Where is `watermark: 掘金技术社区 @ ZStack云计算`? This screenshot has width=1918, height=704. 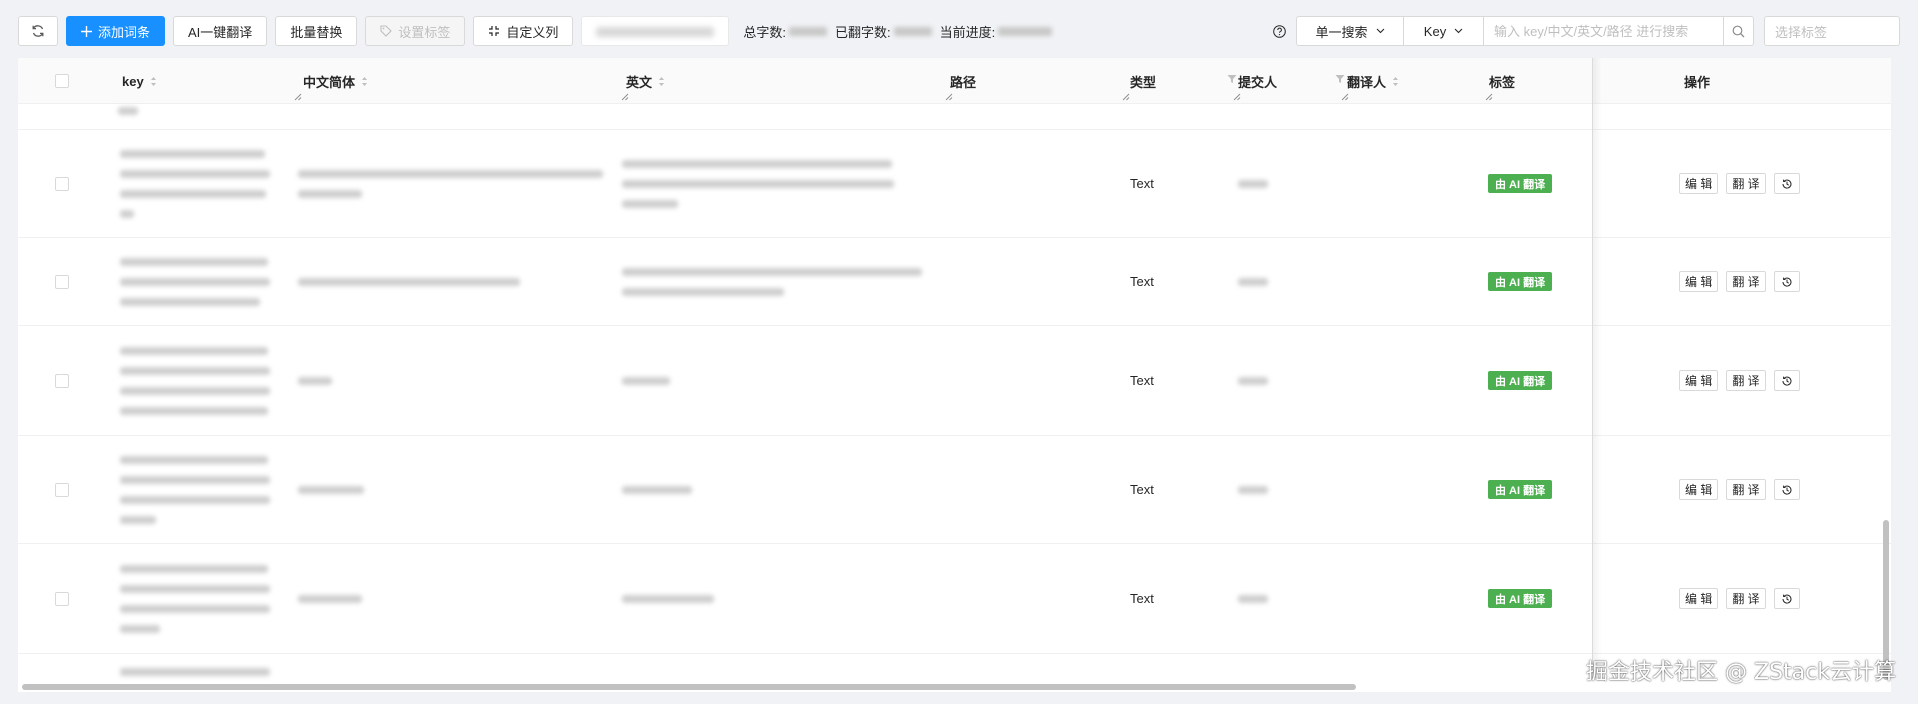
watermark: 掘金技术社区 @ ZStack云计算 is located at coordinates (1741, 672).